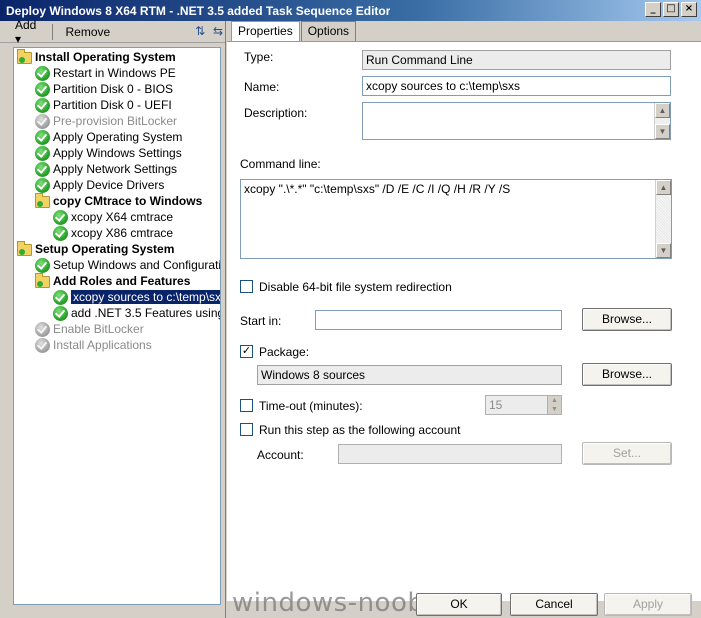  Describe the element at coordinates (459, 604) in the screenshot. I see `ok-button: OK` at that location.